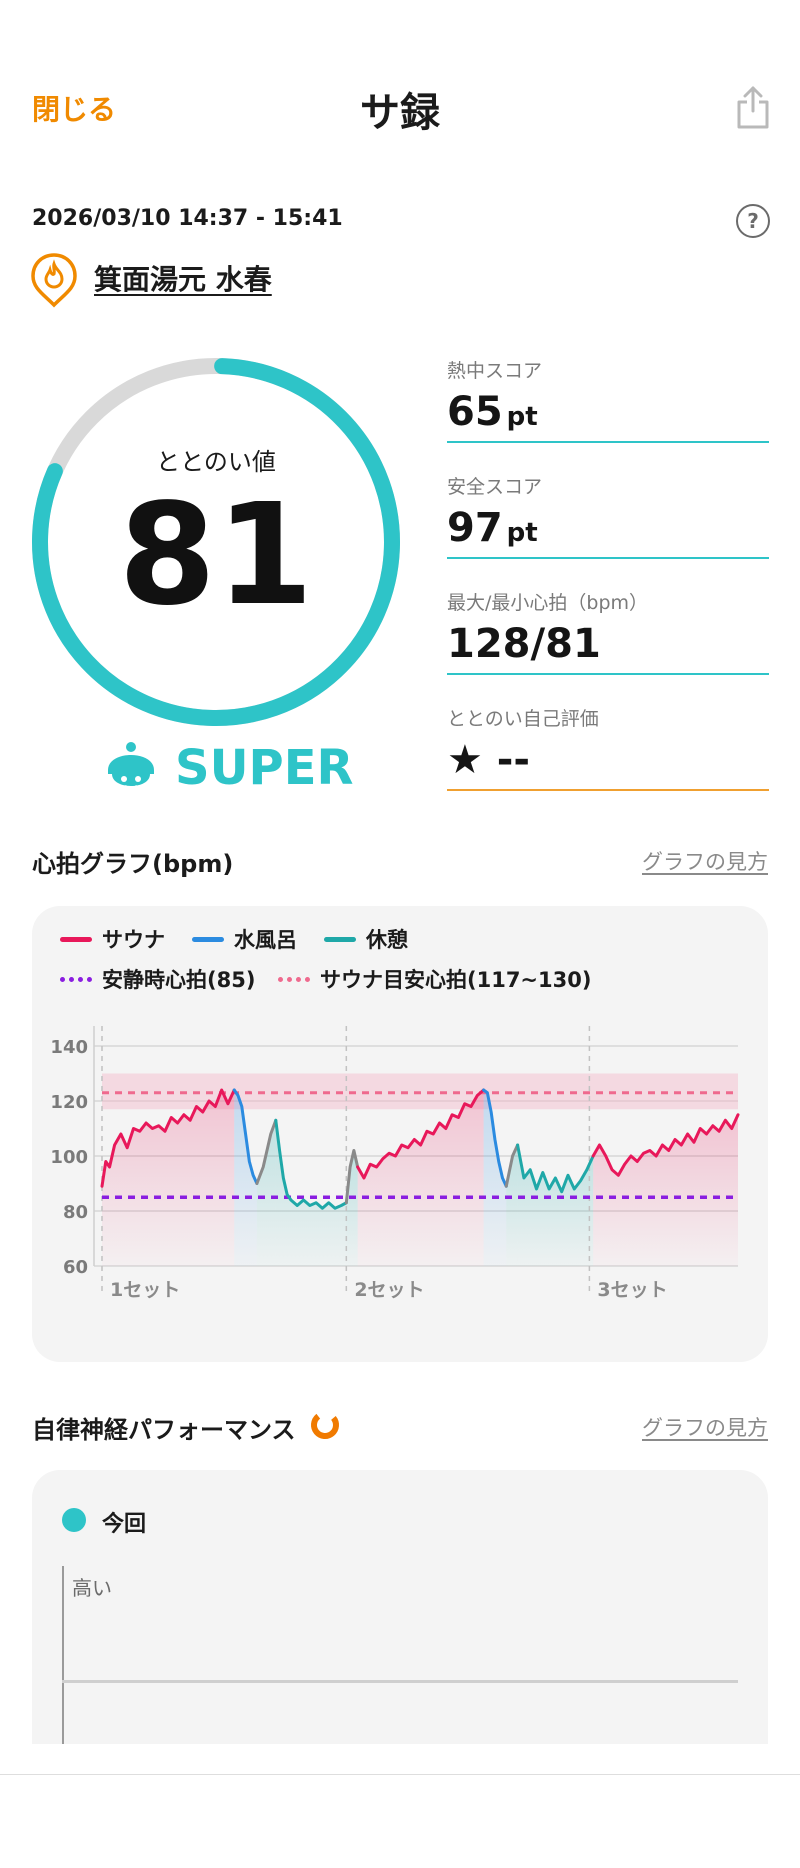 The image size is (800, 1868). I want to click on heart-graph-title: 心拍グラフ(bpm), so click(133, 864).